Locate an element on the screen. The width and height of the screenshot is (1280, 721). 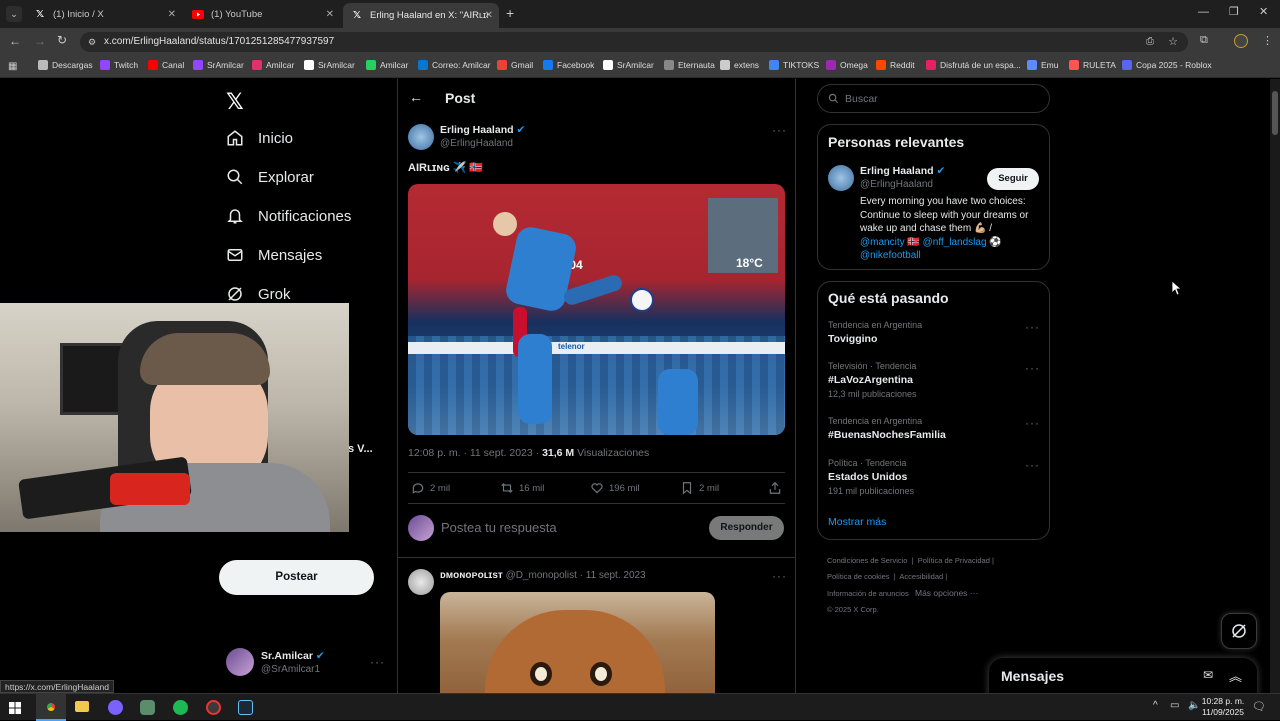
windows-start-icon is located at coordinates (15, 710).